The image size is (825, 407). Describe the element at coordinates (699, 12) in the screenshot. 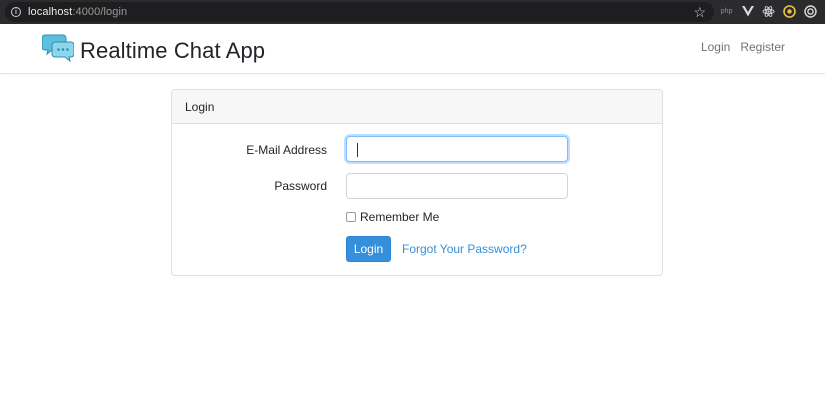

I see `star-icon: ☆` at that location.